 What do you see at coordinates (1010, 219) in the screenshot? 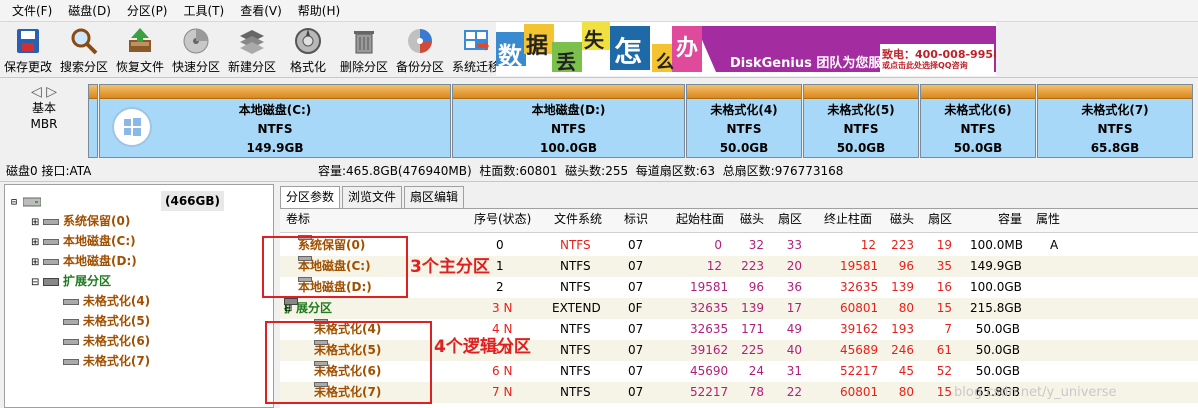
I see `column-header: 容量` at bounding box center [1010, 219].